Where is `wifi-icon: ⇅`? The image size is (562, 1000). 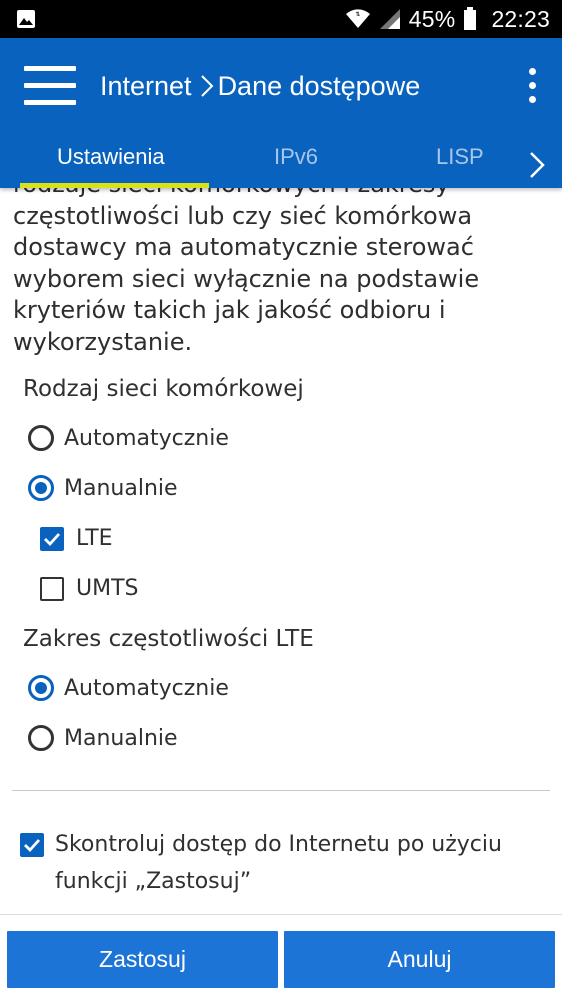
wifi-icon: ⇅ is located at coordinates (357, 18).